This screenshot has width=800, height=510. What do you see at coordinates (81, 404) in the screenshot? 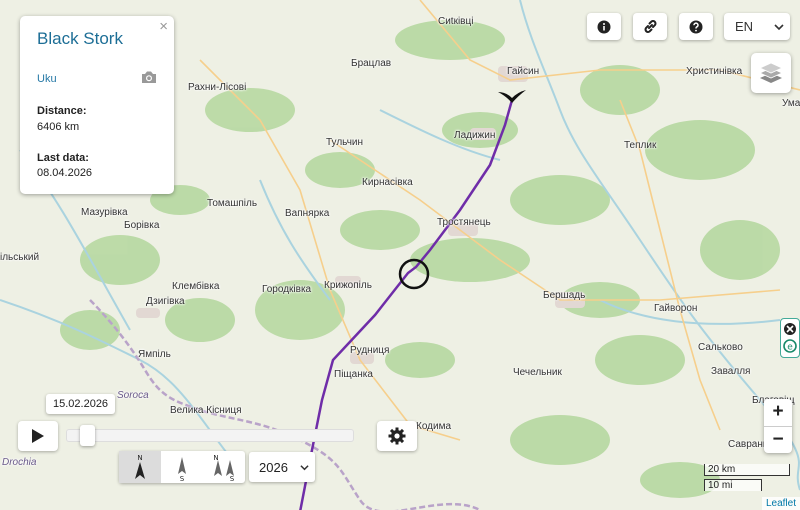
I see `current-date-label: 15.02.2026` at bounding box center [81, 404].